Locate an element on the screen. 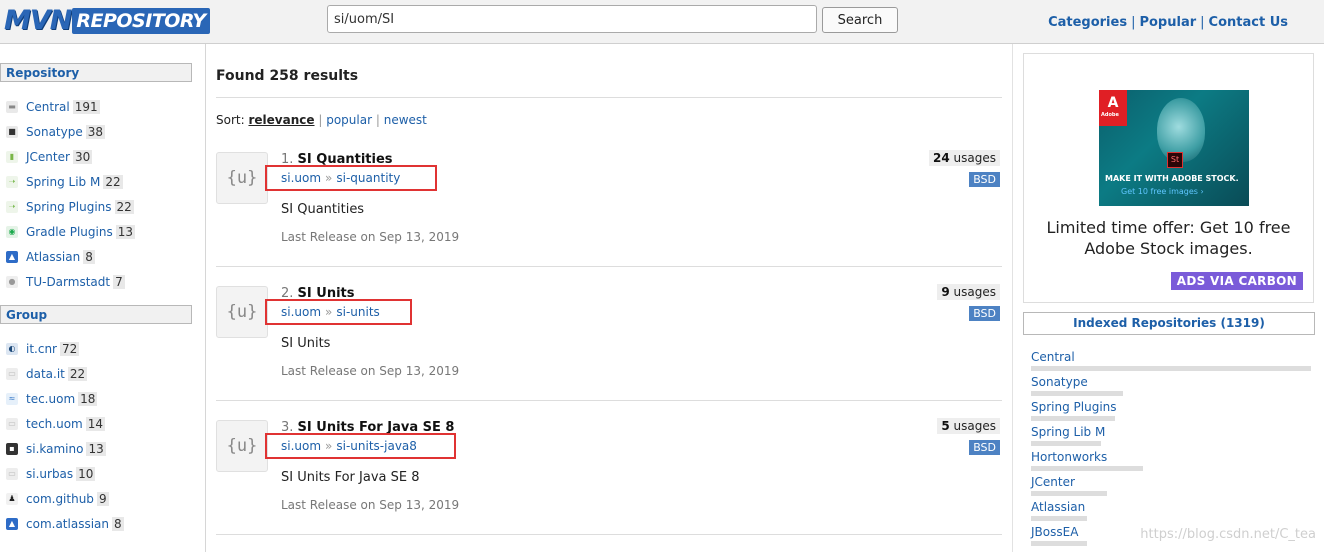 The width and height of the screenshot is (1324, 552). group-item: ◐ it.cnr 72 is located at coordinates (101, 348).